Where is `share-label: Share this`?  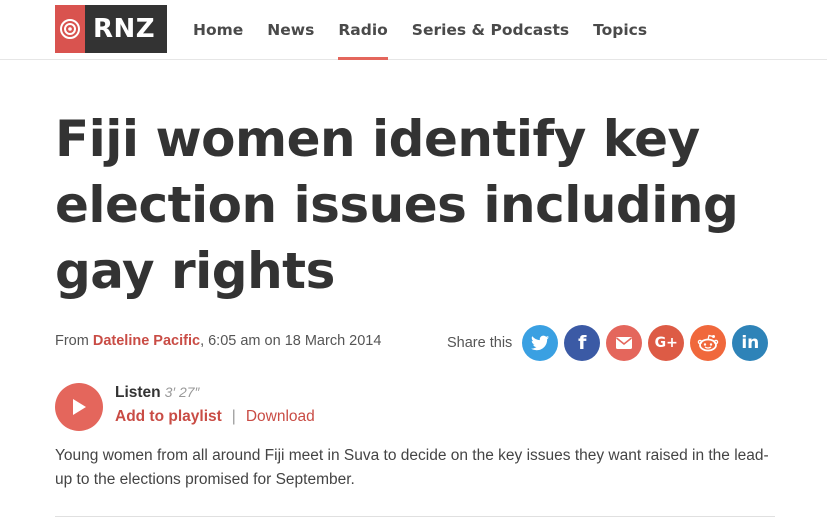 share-label: Share this is located at coordinates (480, 343).